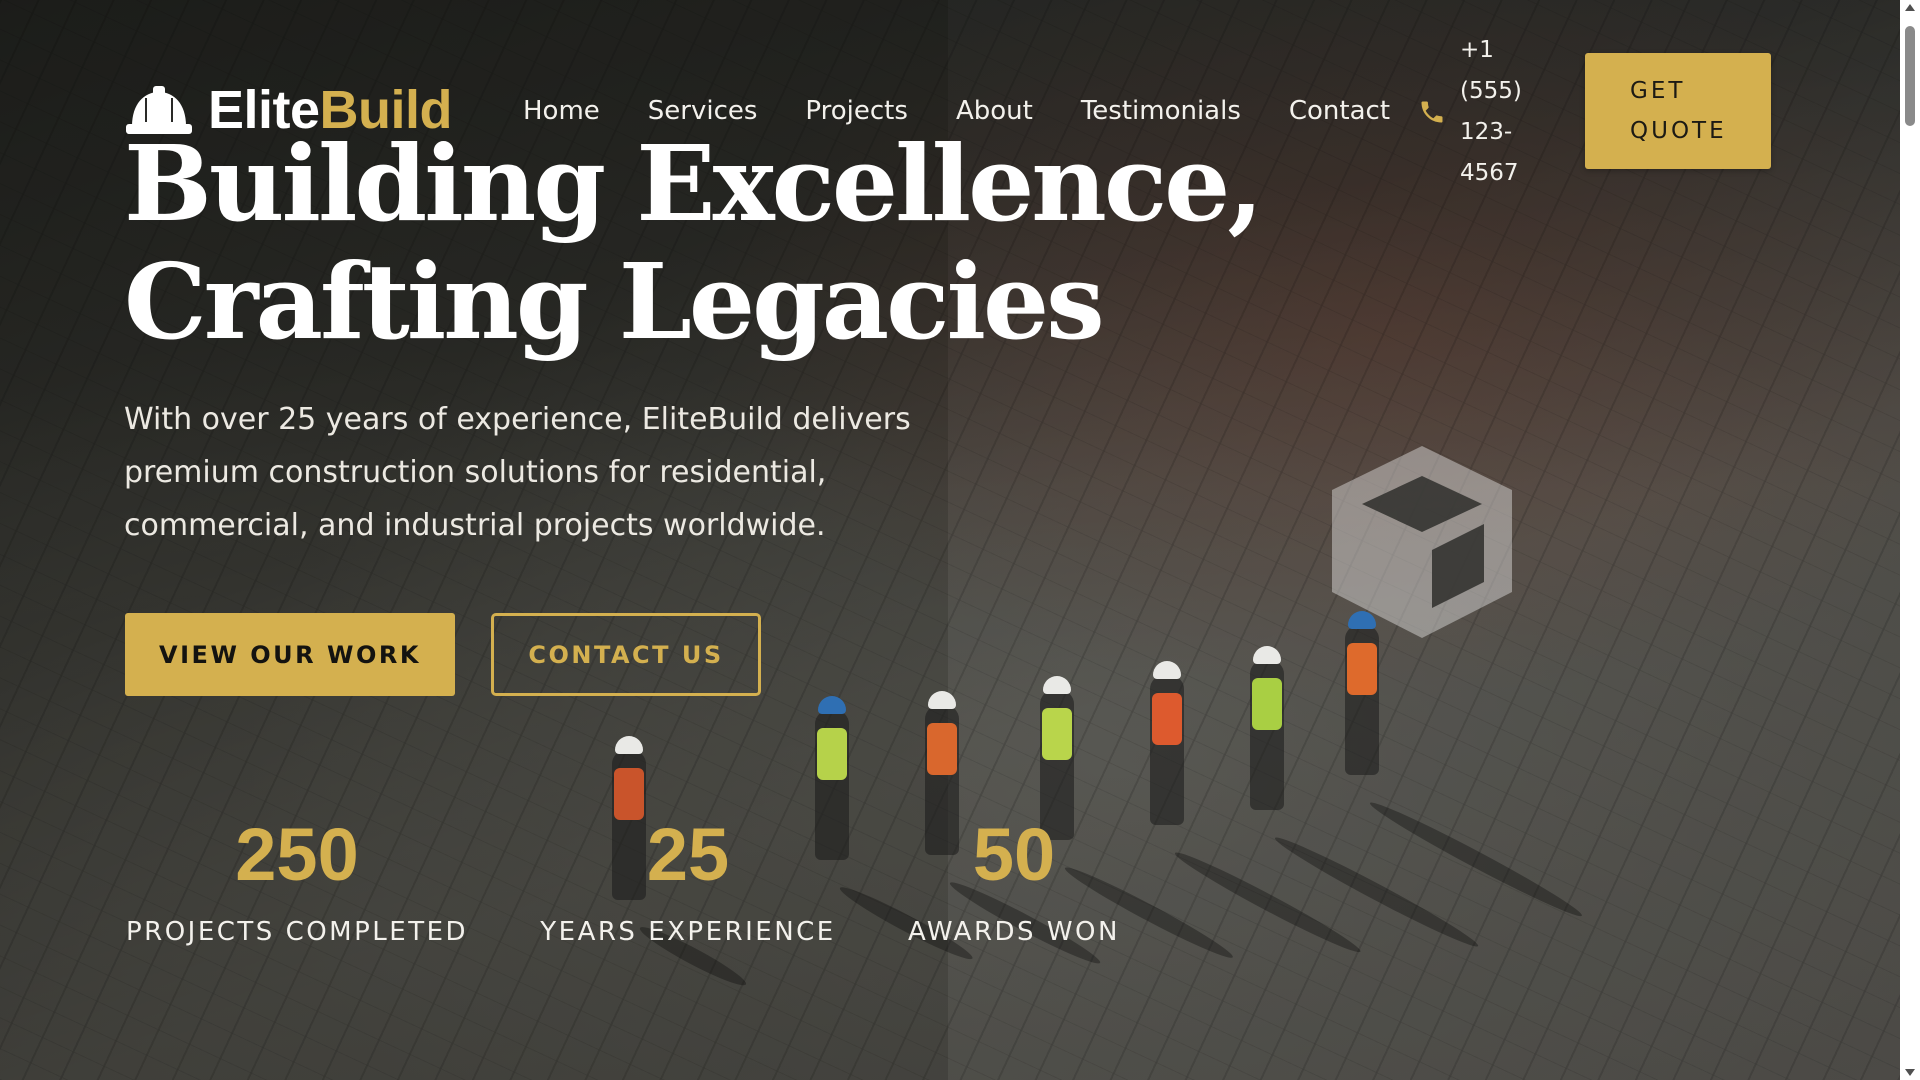 The image size is (1920, 1080). I want to click on phone-icon, so click(1432, 112).